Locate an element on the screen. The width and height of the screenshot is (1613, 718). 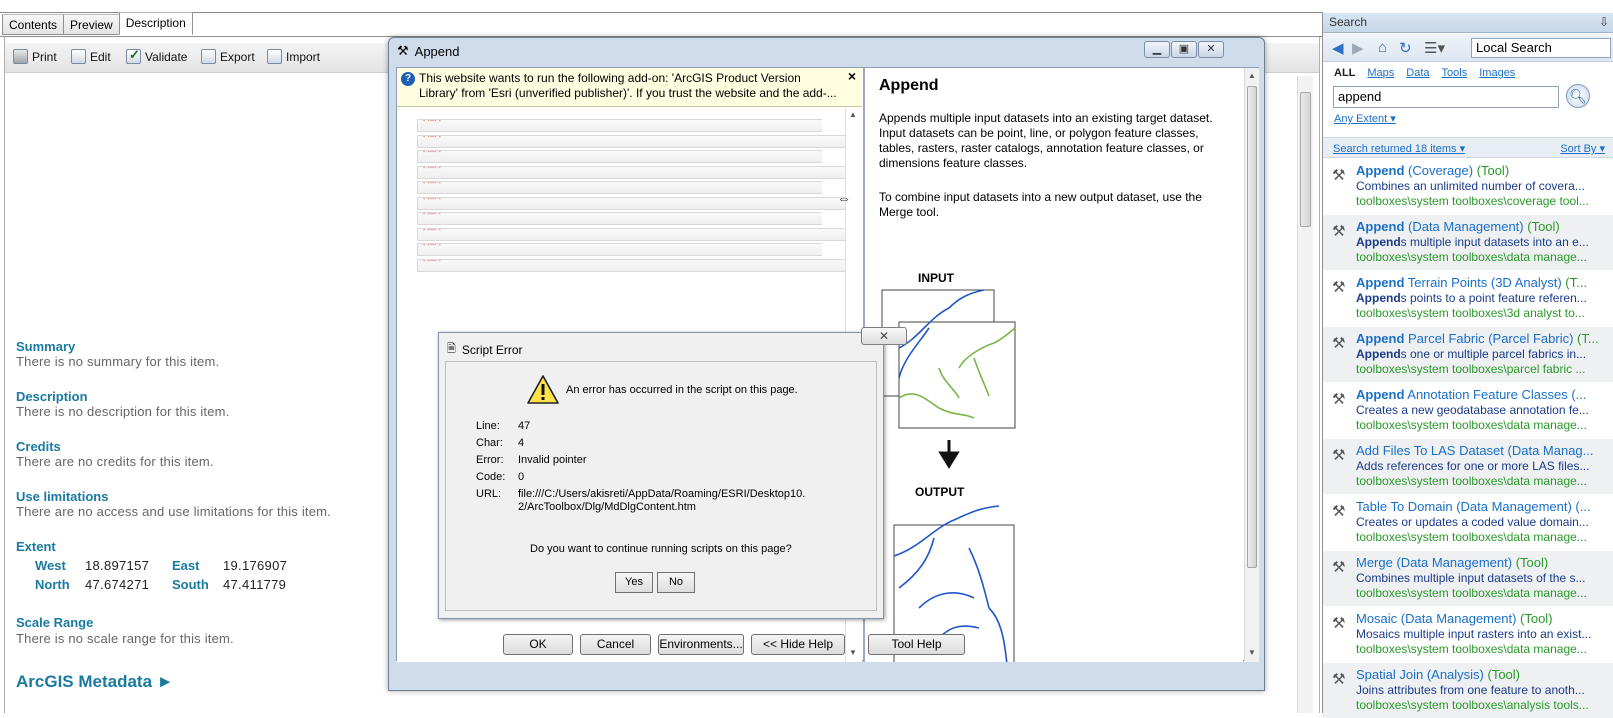
results-count: Search returned 18 items ▾ is located at coordinates (1399, 148).